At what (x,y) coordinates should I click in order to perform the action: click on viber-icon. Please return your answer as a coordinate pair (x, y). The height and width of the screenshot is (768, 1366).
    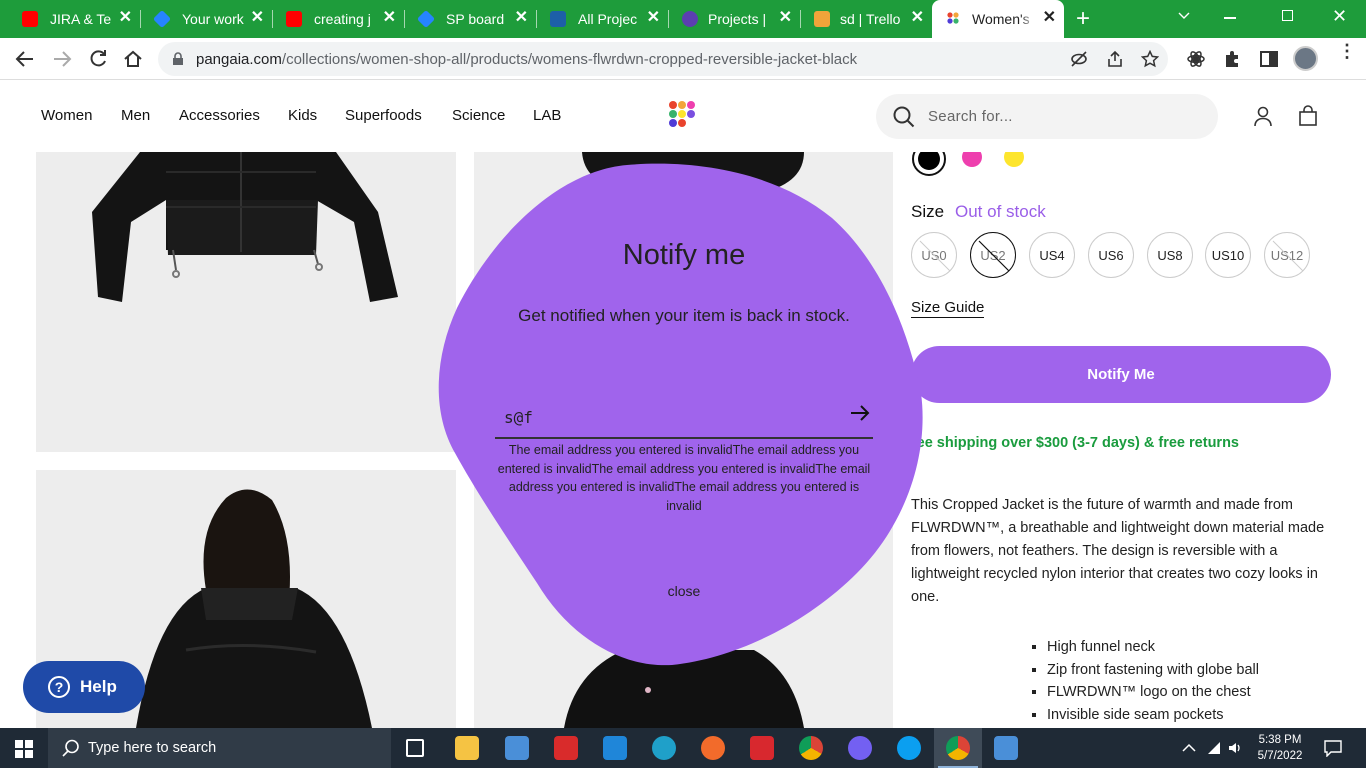
    Looking at the image, I should click on (860, 748).